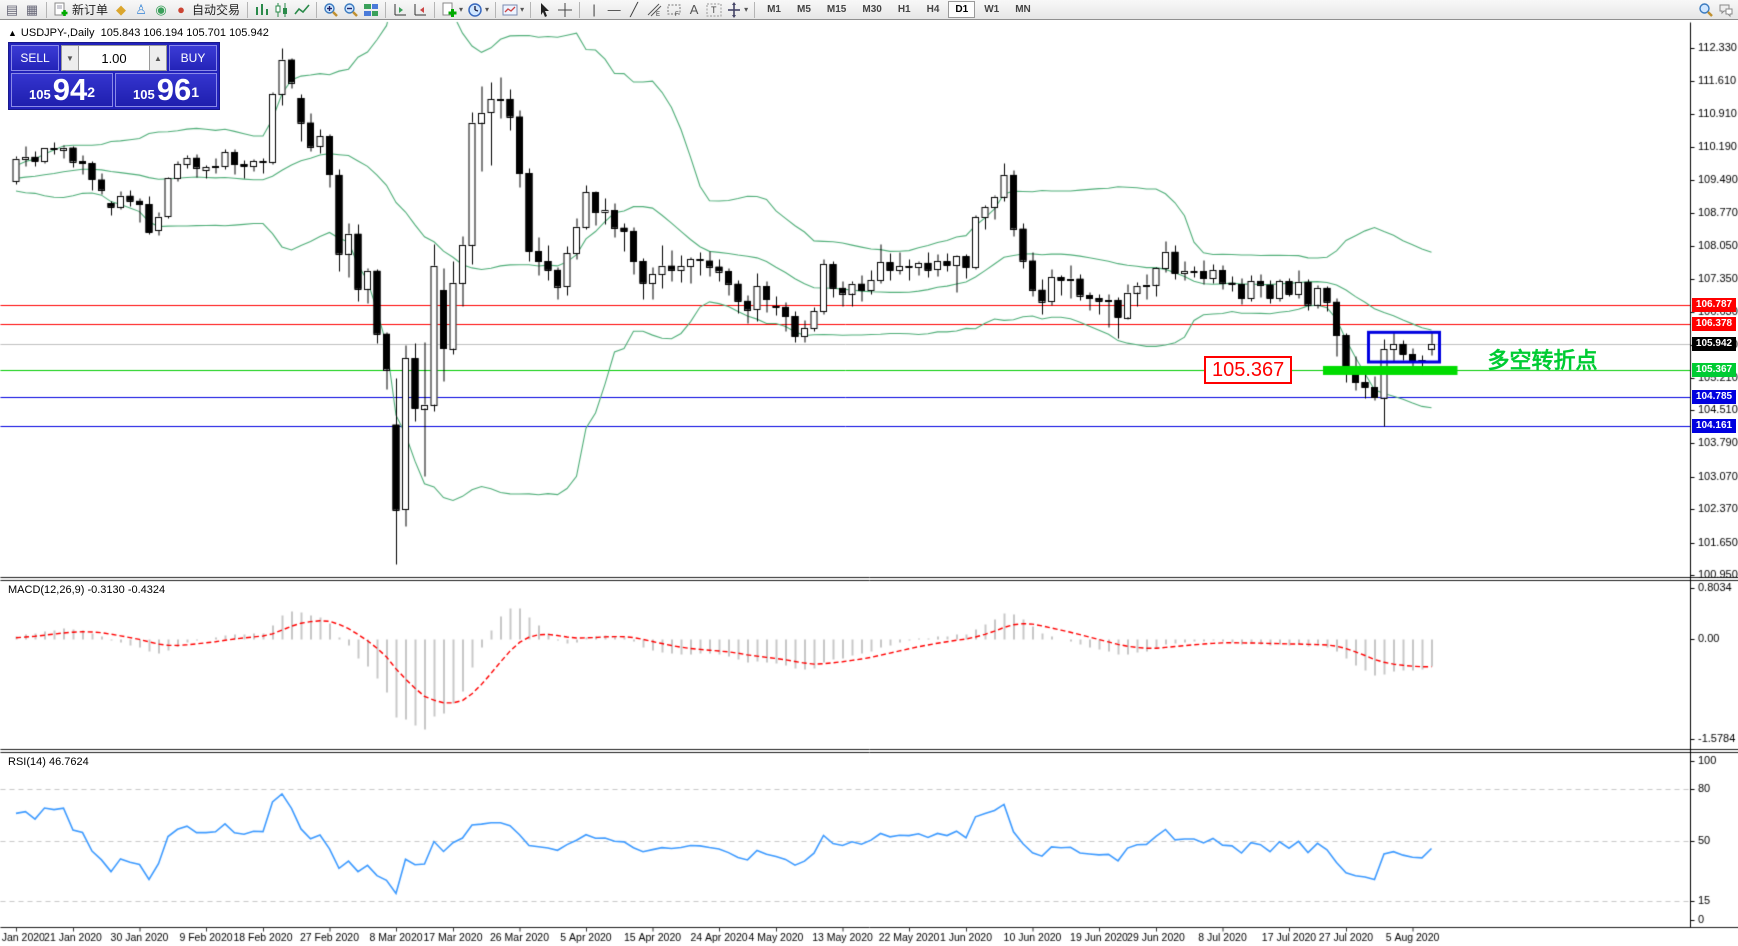  What do you see at coordinates (804, 9) in the screenshot?
I see `timeframe-button-M5: M5` at bounding box center [804, 9].